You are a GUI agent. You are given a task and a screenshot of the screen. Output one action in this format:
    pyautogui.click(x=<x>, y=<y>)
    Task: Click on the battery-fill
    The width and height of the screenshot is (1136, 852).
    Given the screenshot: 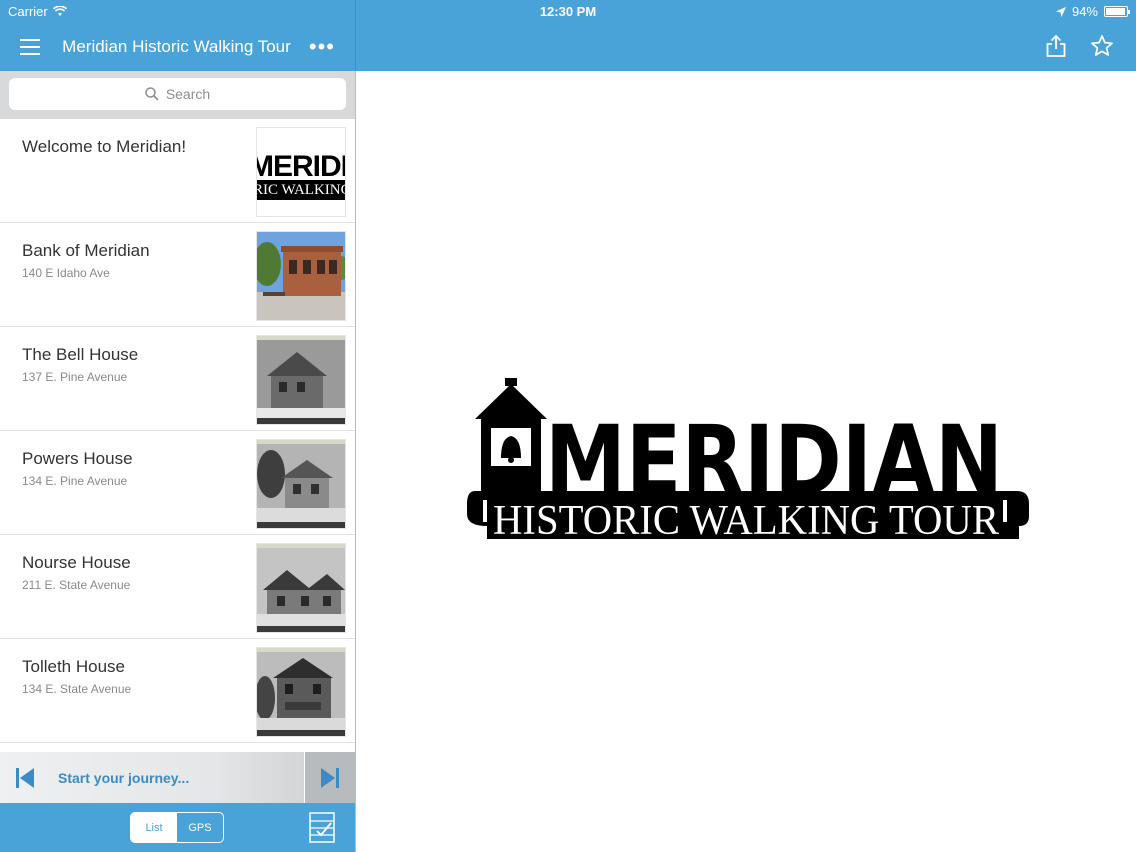 What is the action you would take?
    pyautogui.click(x=1115, y=11)
    